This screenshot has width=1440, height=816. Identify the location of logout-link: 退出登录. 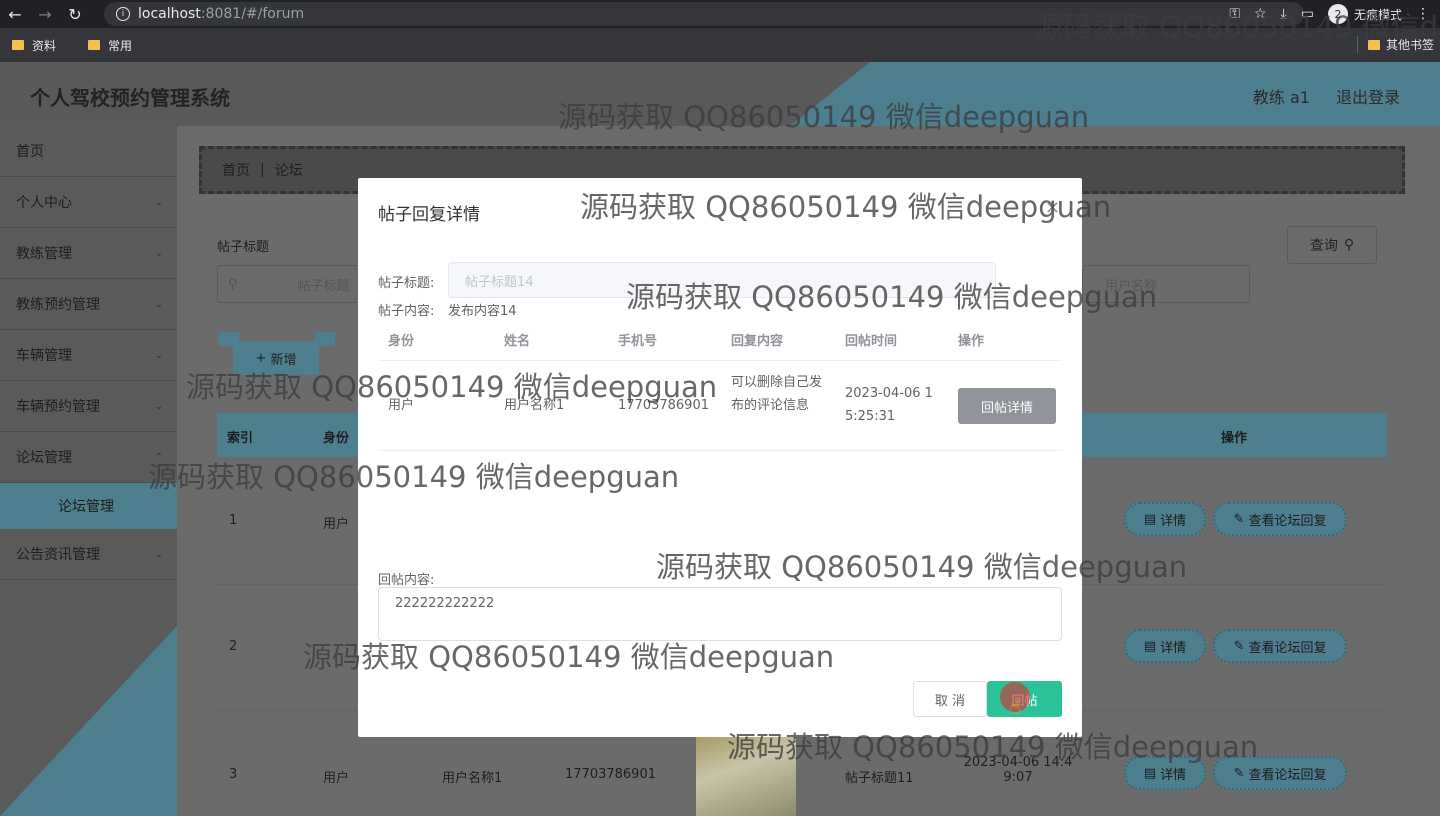
(1368, 96).